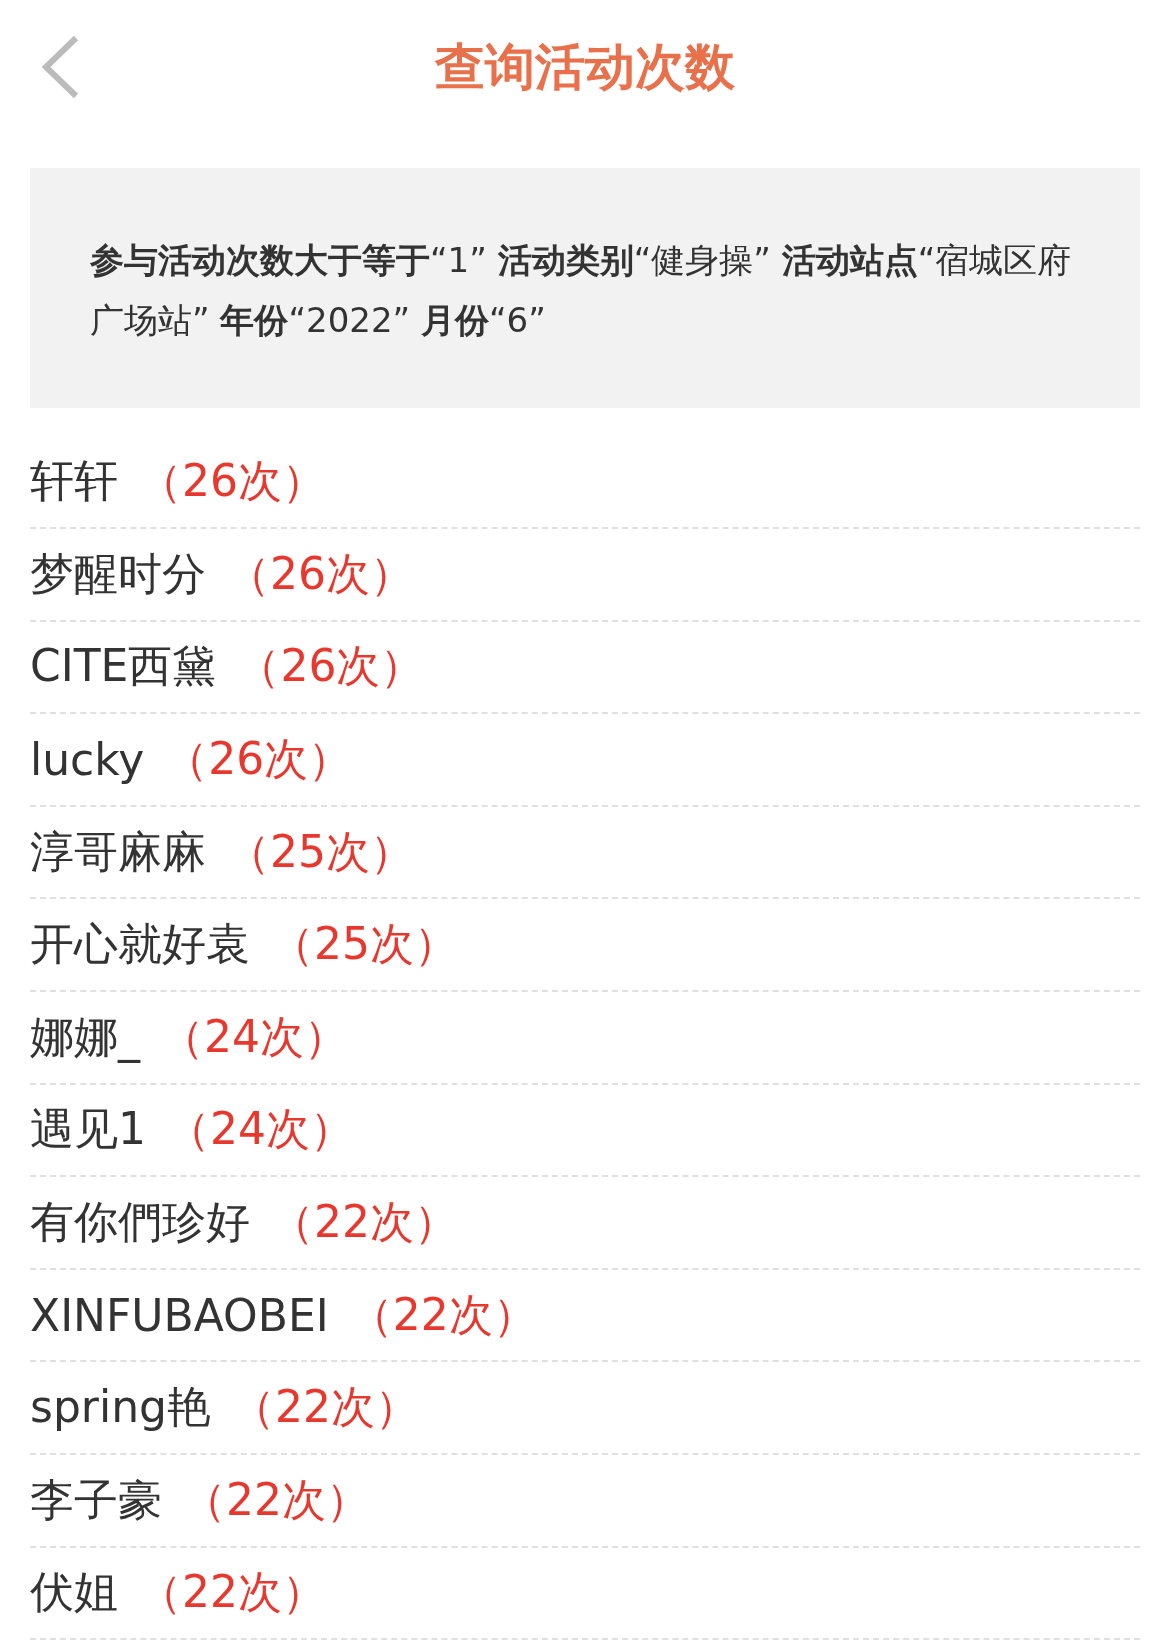 This screenshot has width=1170, height=1651. What do you see at coordinates (585, 67) in the screenshot?
I see `page-title: 查询活动次数` at bounding box center [585, 67].